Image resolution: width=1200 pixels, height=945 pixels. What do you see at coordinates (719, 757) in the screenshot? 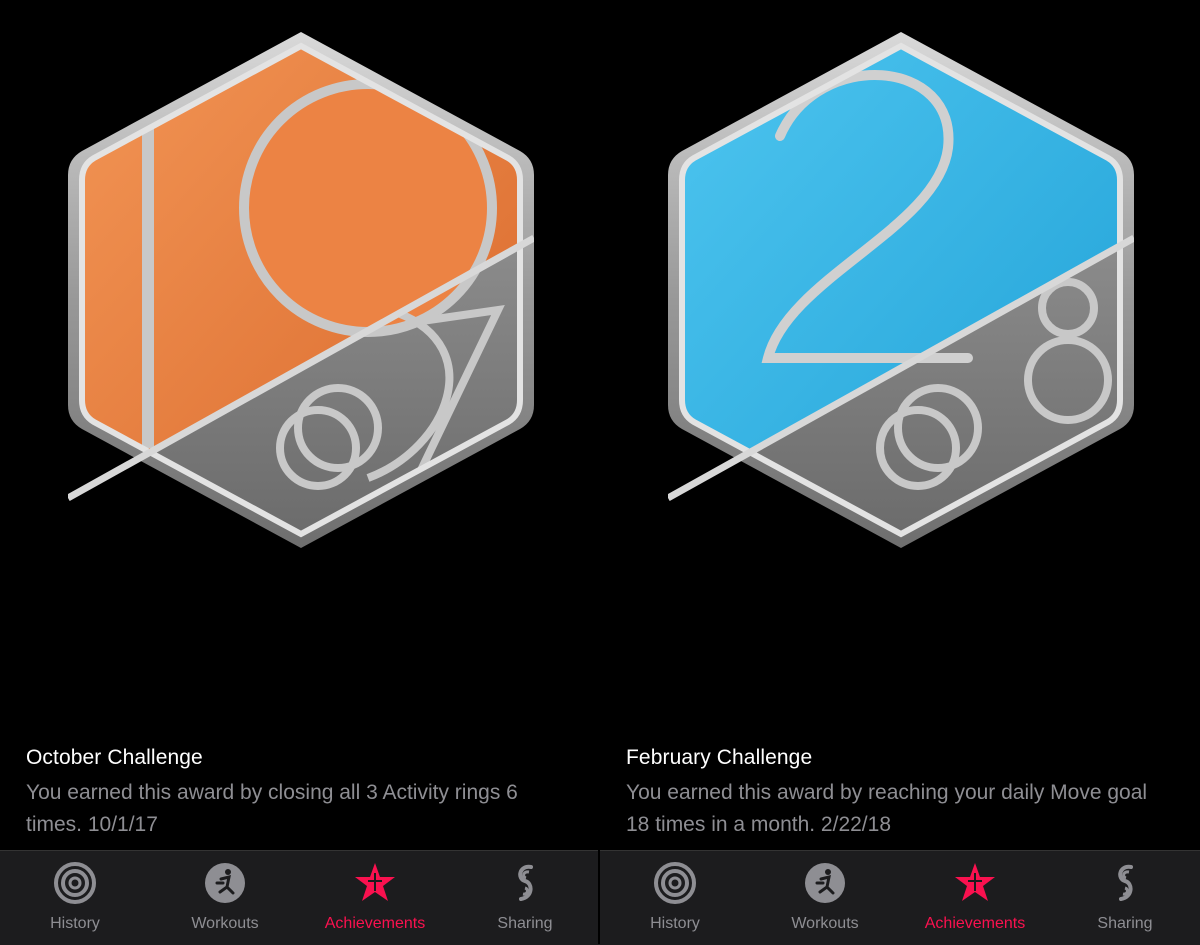
I see `award-title: February Challenge` at bounding box center [719, 757].